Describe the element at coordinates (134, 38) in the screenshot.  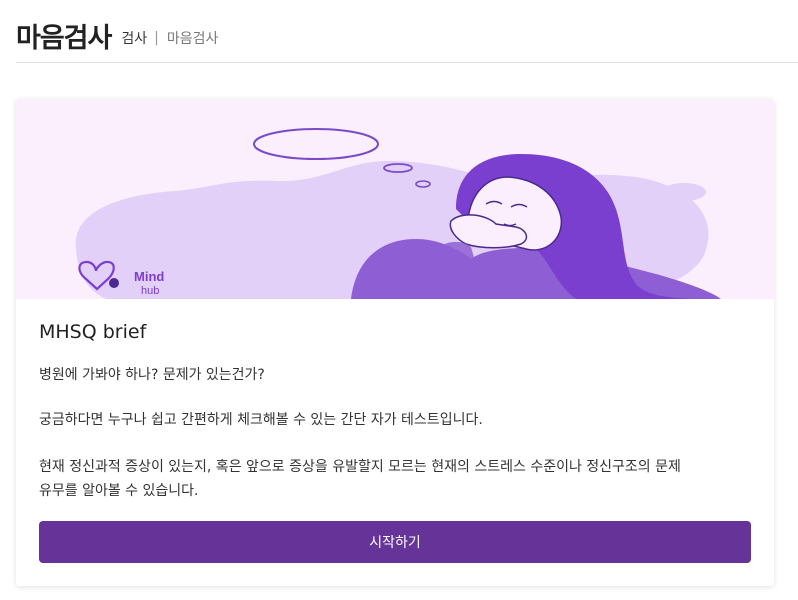
I see `breadcrumb-item-test: 검사` at that location.